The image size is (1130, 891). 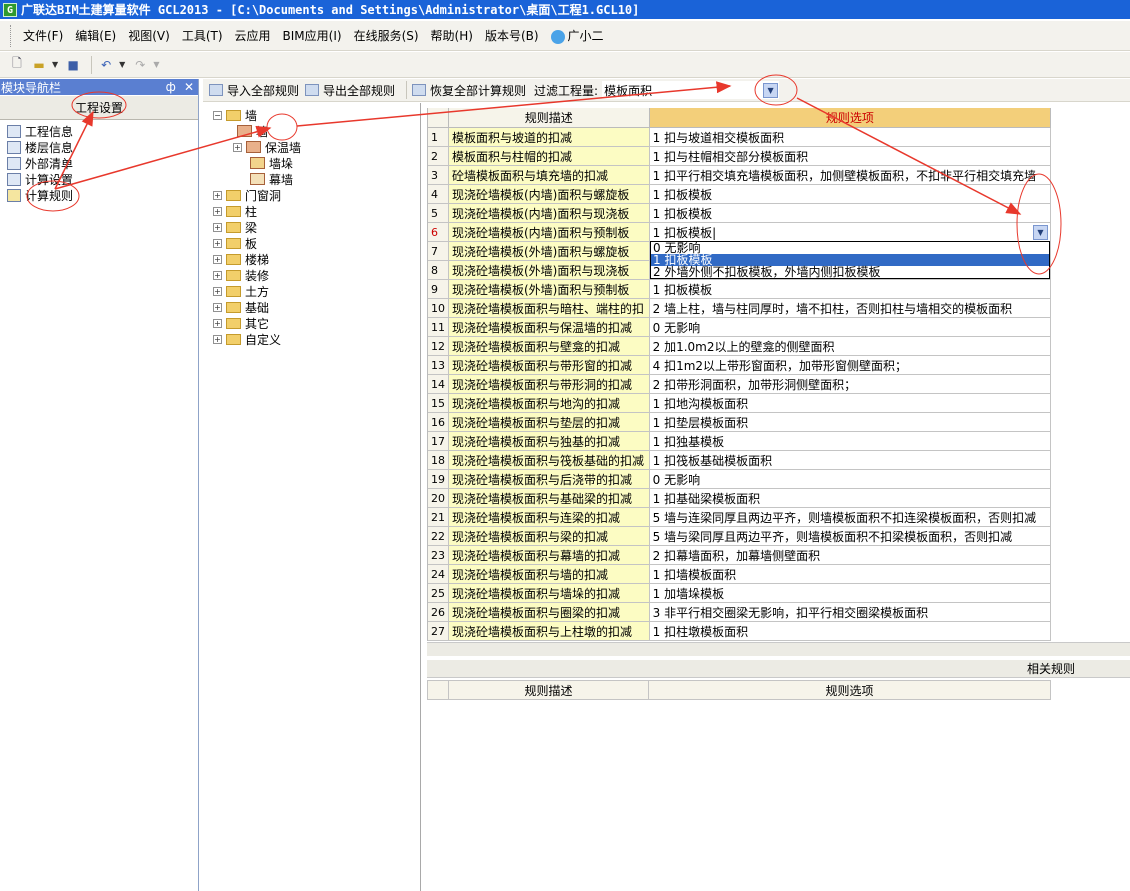 I want to click on rule-option-cell: 3 非平行相交圈梁无影响，扣平行相交圈梁模板面积, so click(x=850, y=612).